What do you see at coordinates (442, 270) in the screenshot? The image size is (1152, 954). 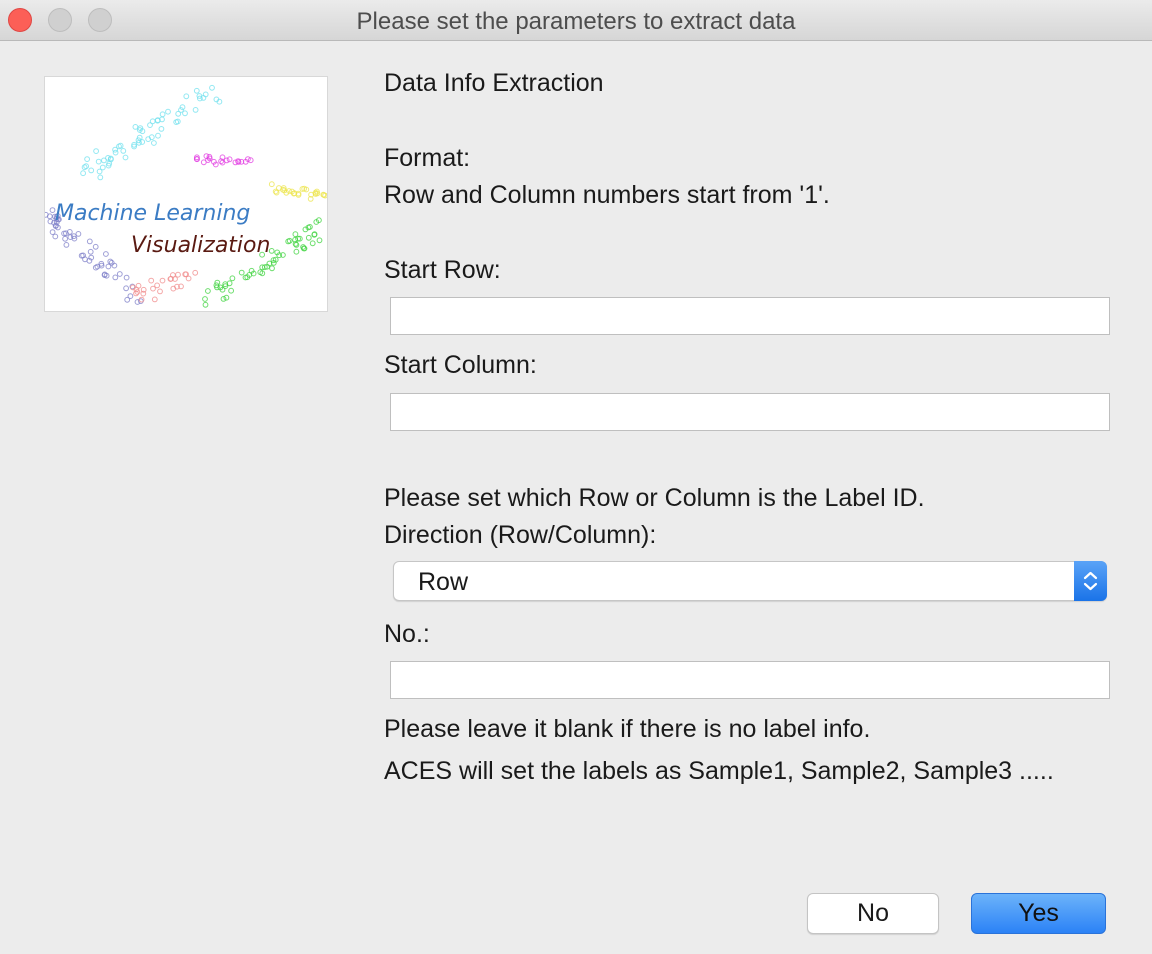 I see `start-row-label: Start Row:` at bounding box center [442, 270].